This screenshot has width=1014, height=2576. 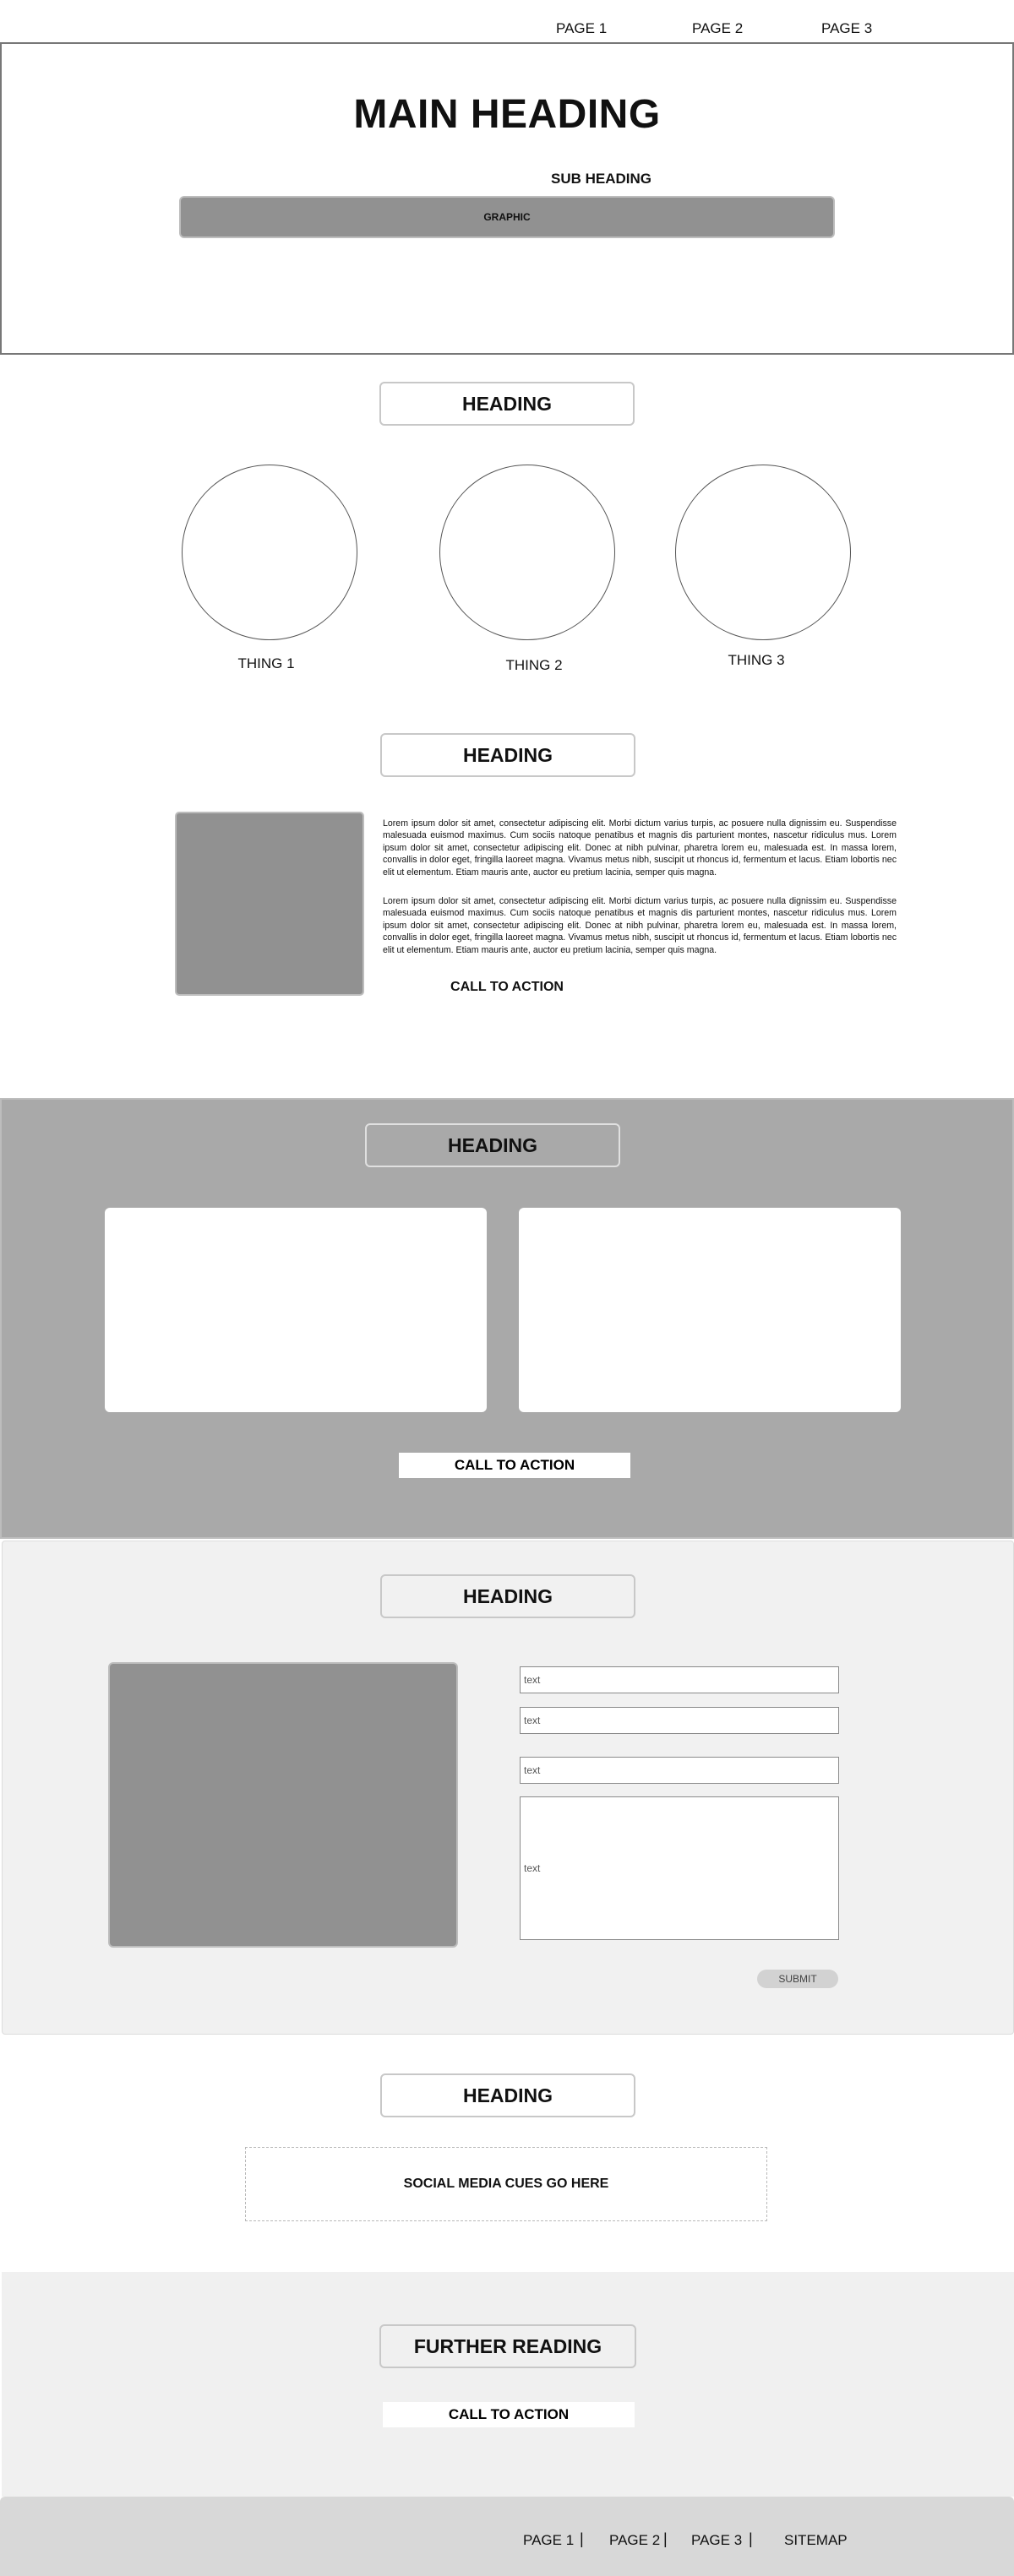 I want to click on thing-2-label: THING 2, so click(x=534, y=665).